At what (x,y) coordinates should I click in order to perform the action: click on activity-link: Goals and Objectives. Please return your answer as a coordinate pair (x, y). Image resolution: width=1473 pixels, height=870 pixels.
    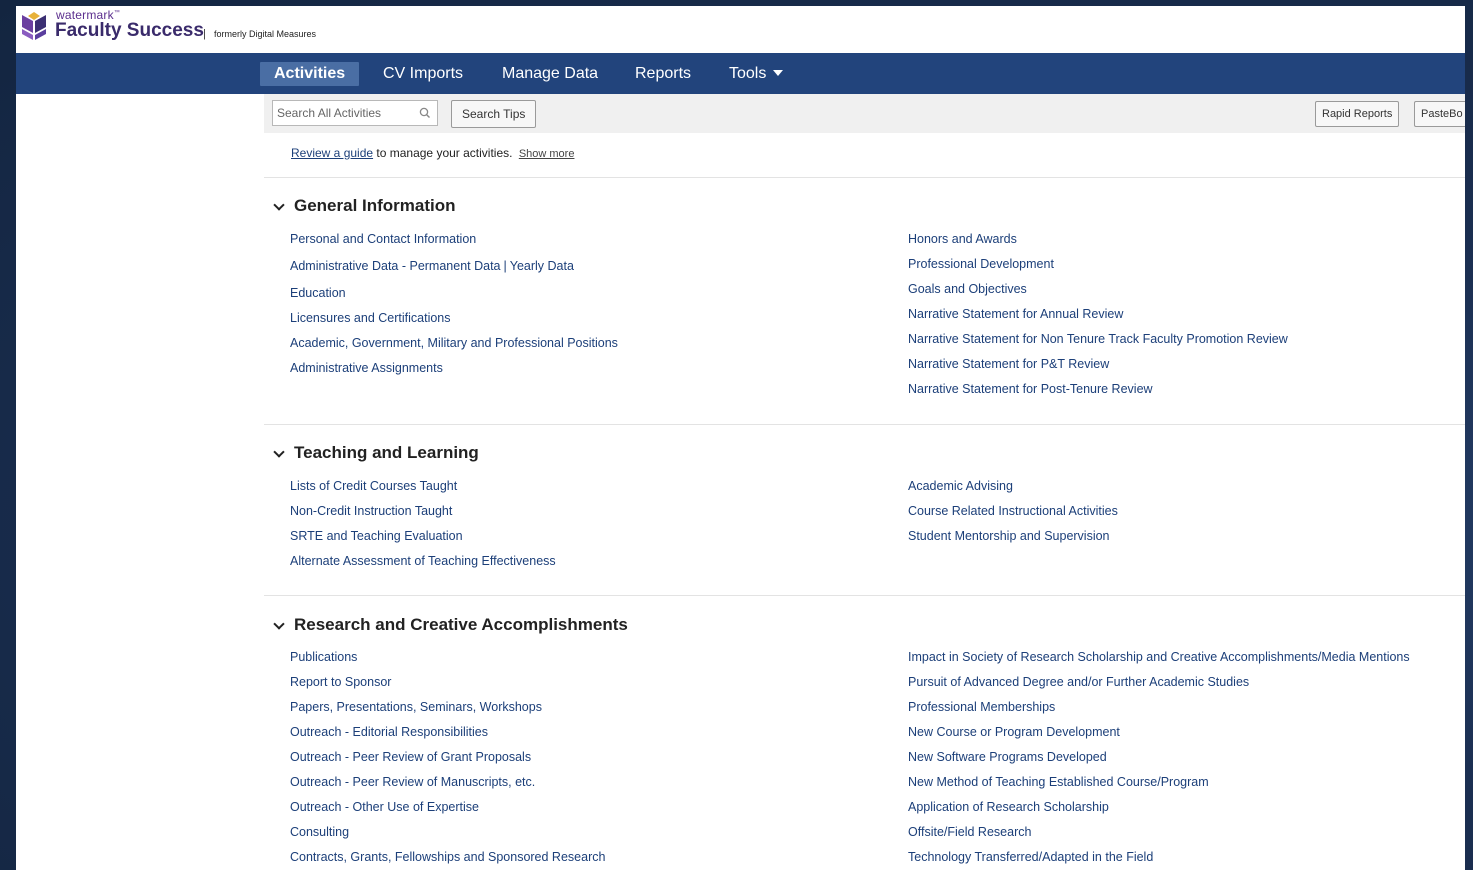
    Looking at the image, I should click on (967, 289).